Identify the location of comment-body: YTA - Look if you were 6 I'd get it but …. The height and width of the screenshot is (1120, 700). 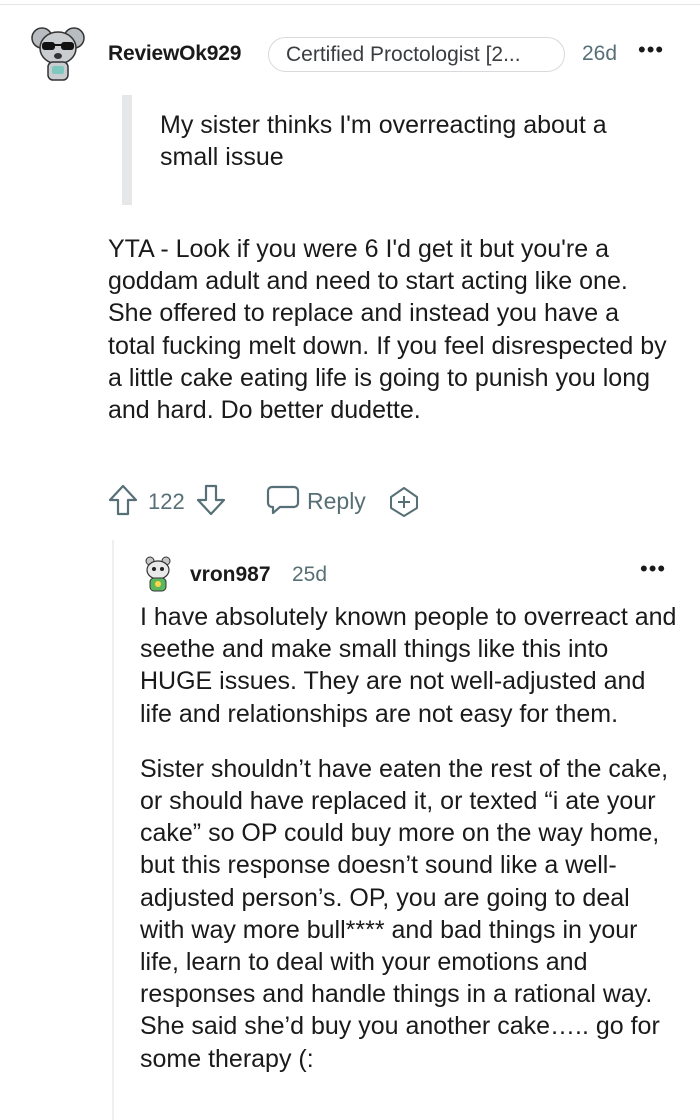
(387, 330).